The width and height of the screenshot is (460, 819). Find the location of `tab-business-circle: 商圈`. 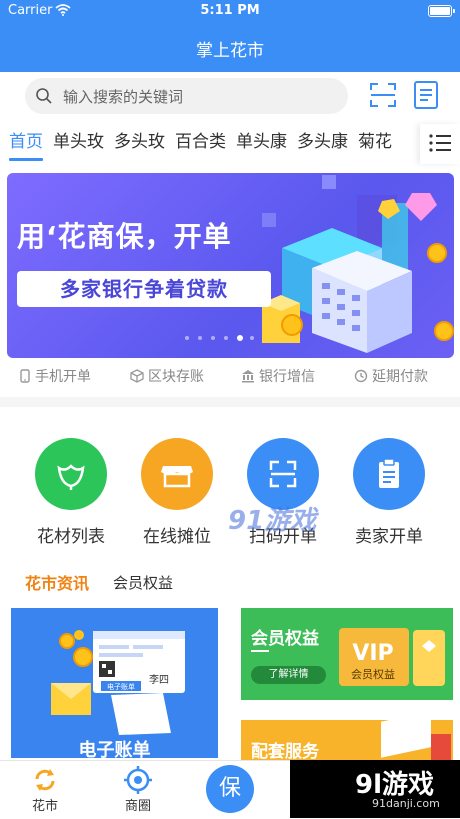

tab-business-circle: 商圈 is located at coordinates (138, 790).